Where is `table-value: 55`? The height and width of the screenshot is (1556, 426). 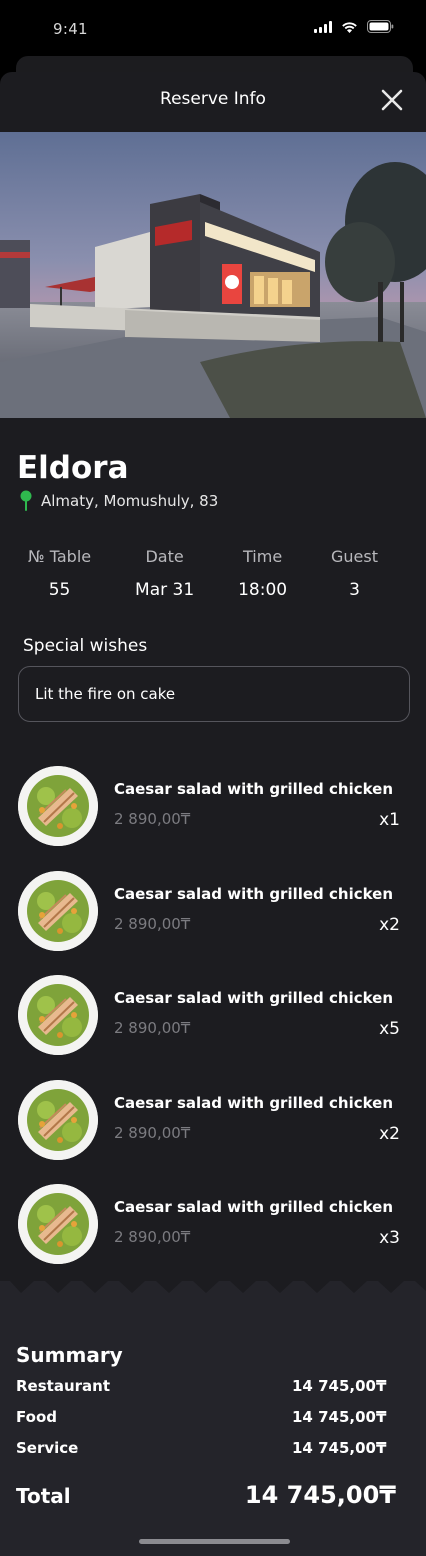
table-value: 55 is located at coordinates (59, 590).